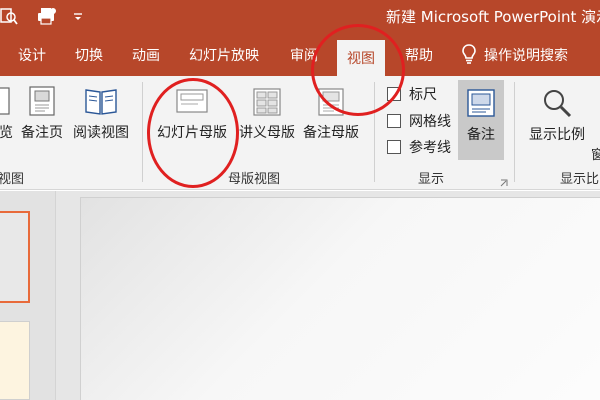 Image resolution: width=600 pixels, height=400 pixels. Describe the element at coordinates (12, 179) in the screenshot. I see `group-label-presentation-views: 视图` at that location.